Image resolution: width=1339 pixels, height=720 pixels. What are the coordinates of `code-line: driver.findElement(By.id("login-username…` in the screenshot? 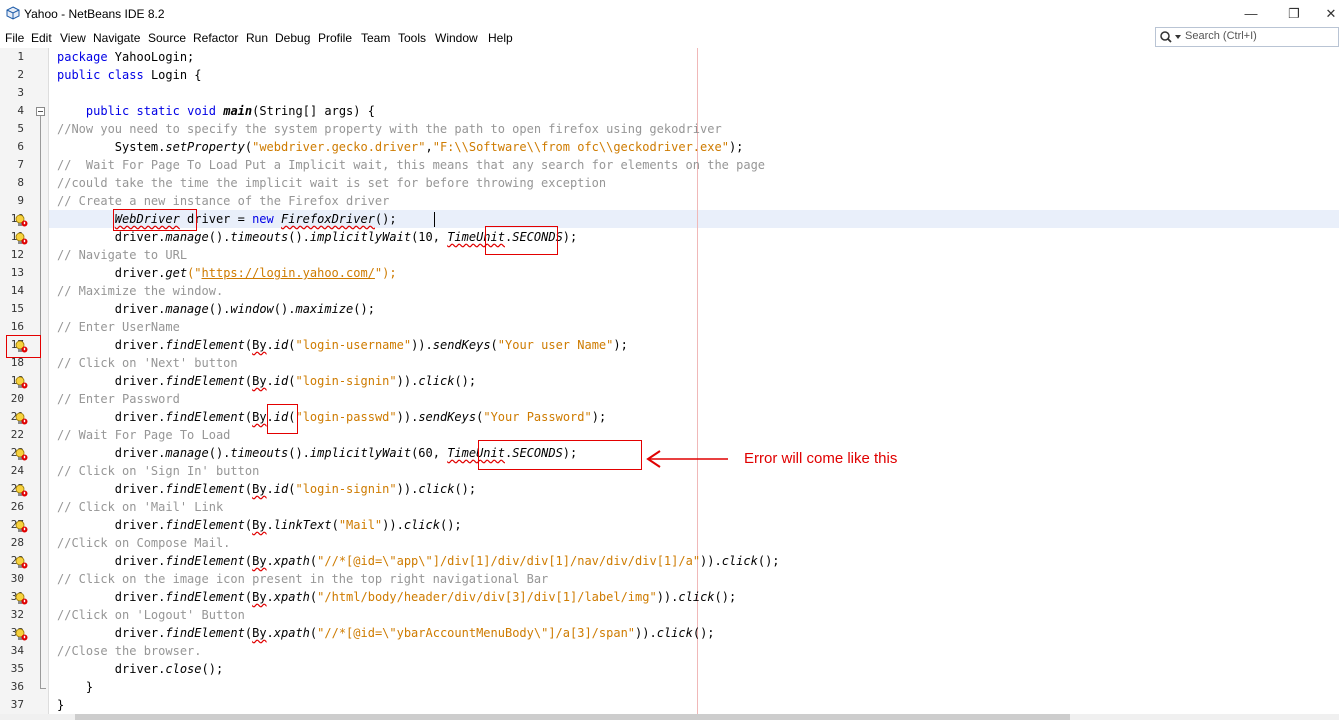 It's located at (342, 345).